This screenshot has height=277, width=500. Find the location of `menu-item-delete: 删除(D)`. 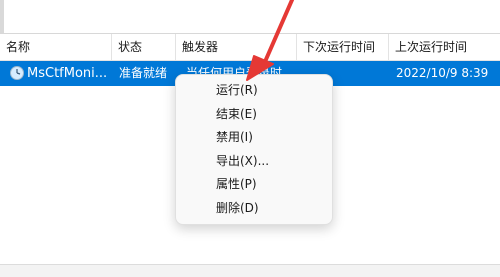

menu-item-delete: 删除(D) is located at coordinates (254, 209).